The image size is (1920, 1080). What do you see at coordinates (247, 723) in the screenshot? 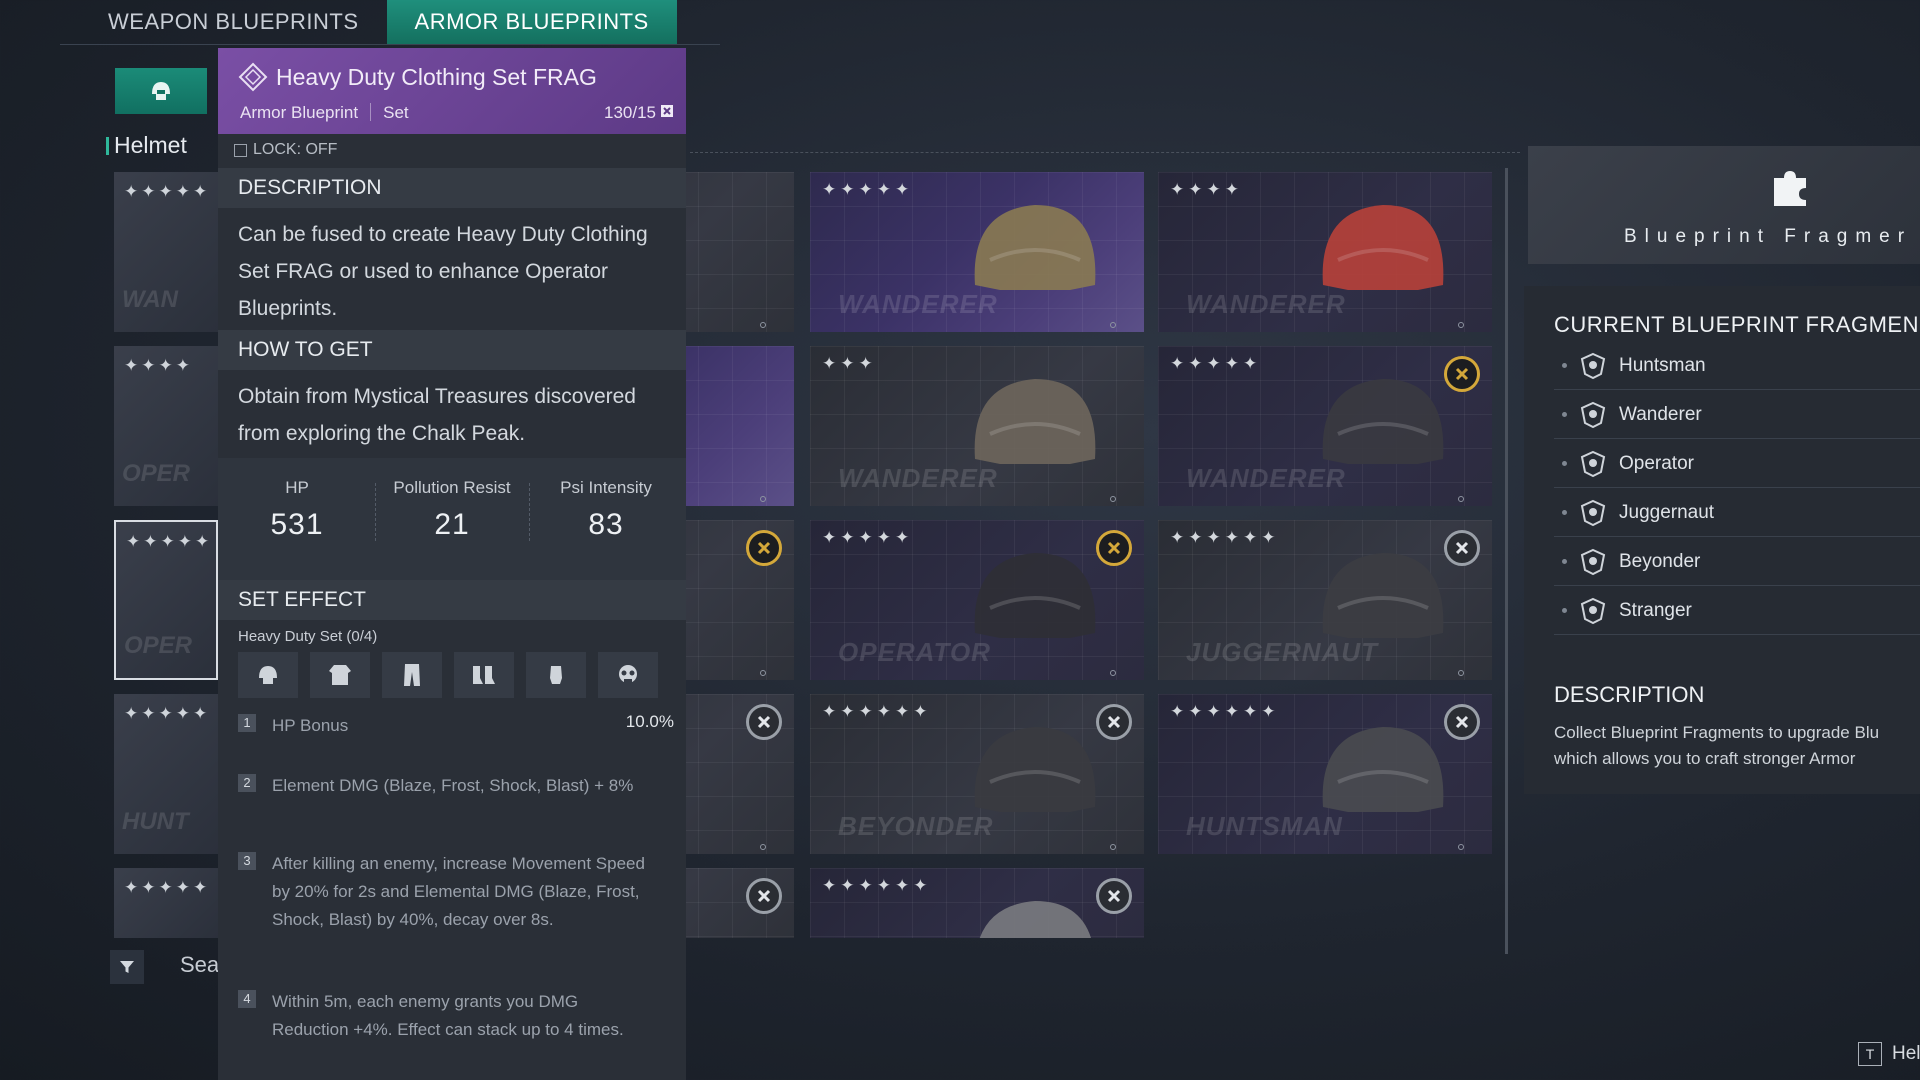
I see `effect-number: 1` at bounding box center [247, 723].